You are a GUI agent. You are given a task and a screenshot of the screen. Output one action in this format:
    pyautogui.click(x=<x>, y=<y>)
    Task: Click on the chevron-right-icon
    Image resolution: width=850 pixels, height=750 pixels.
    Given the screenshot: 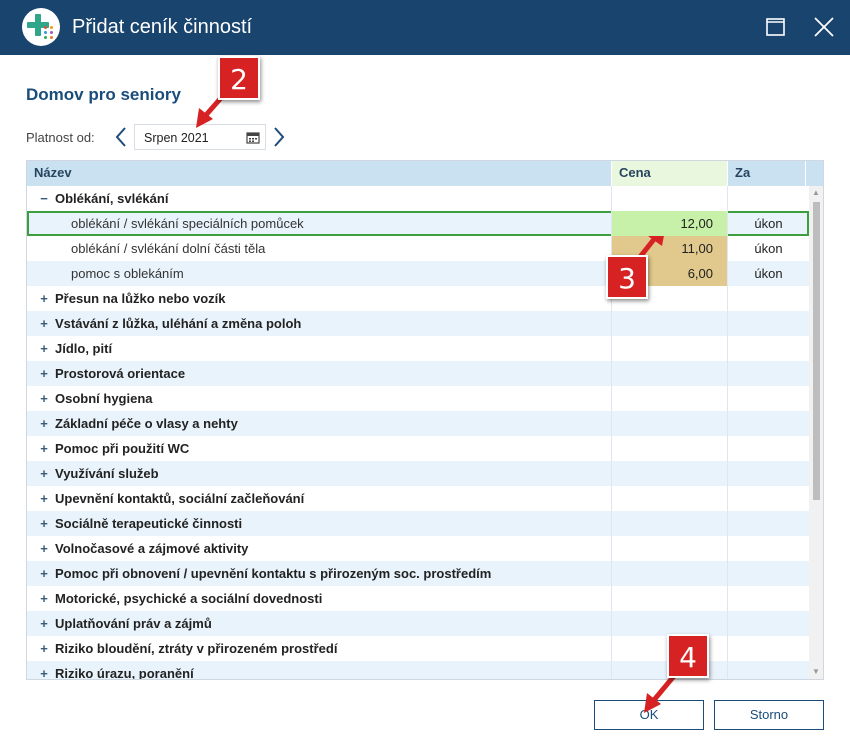 What is the action you would take?
    pyautogui.click(x=279, y=137)
    